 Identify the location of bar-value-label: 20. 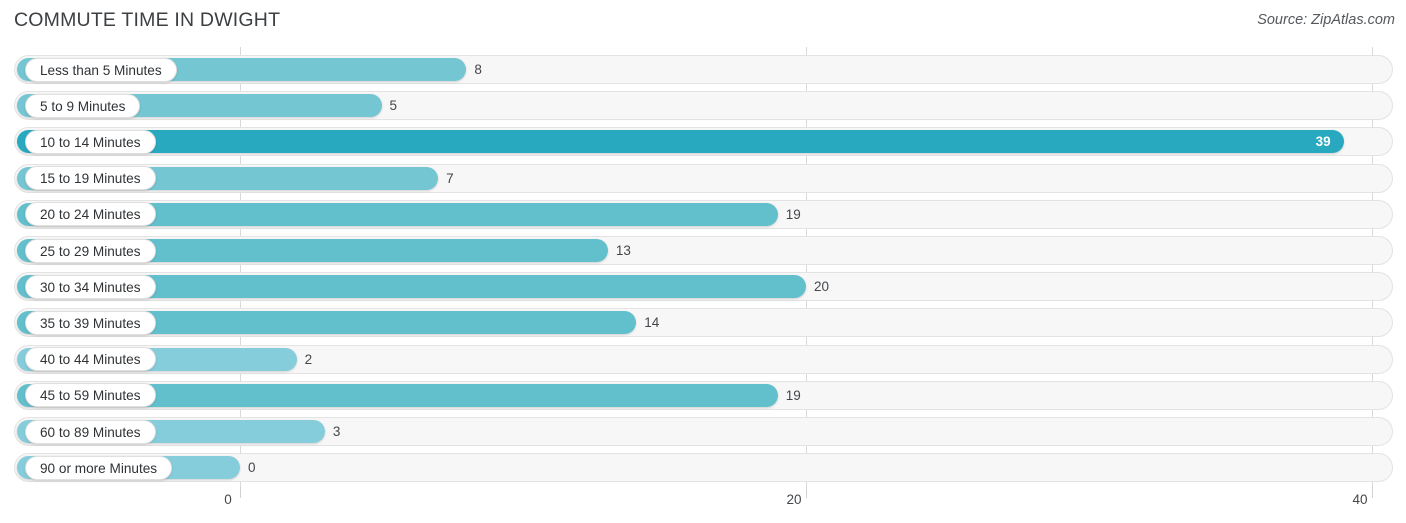
(822, 287).